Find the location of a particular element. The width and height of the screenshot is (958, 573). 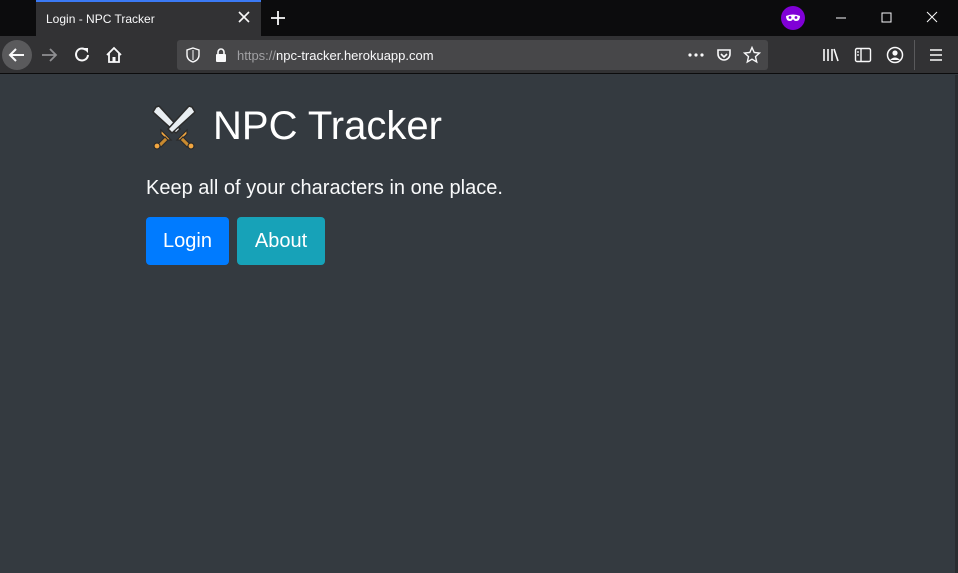

maximize-button is located at coordinates (887, 18).